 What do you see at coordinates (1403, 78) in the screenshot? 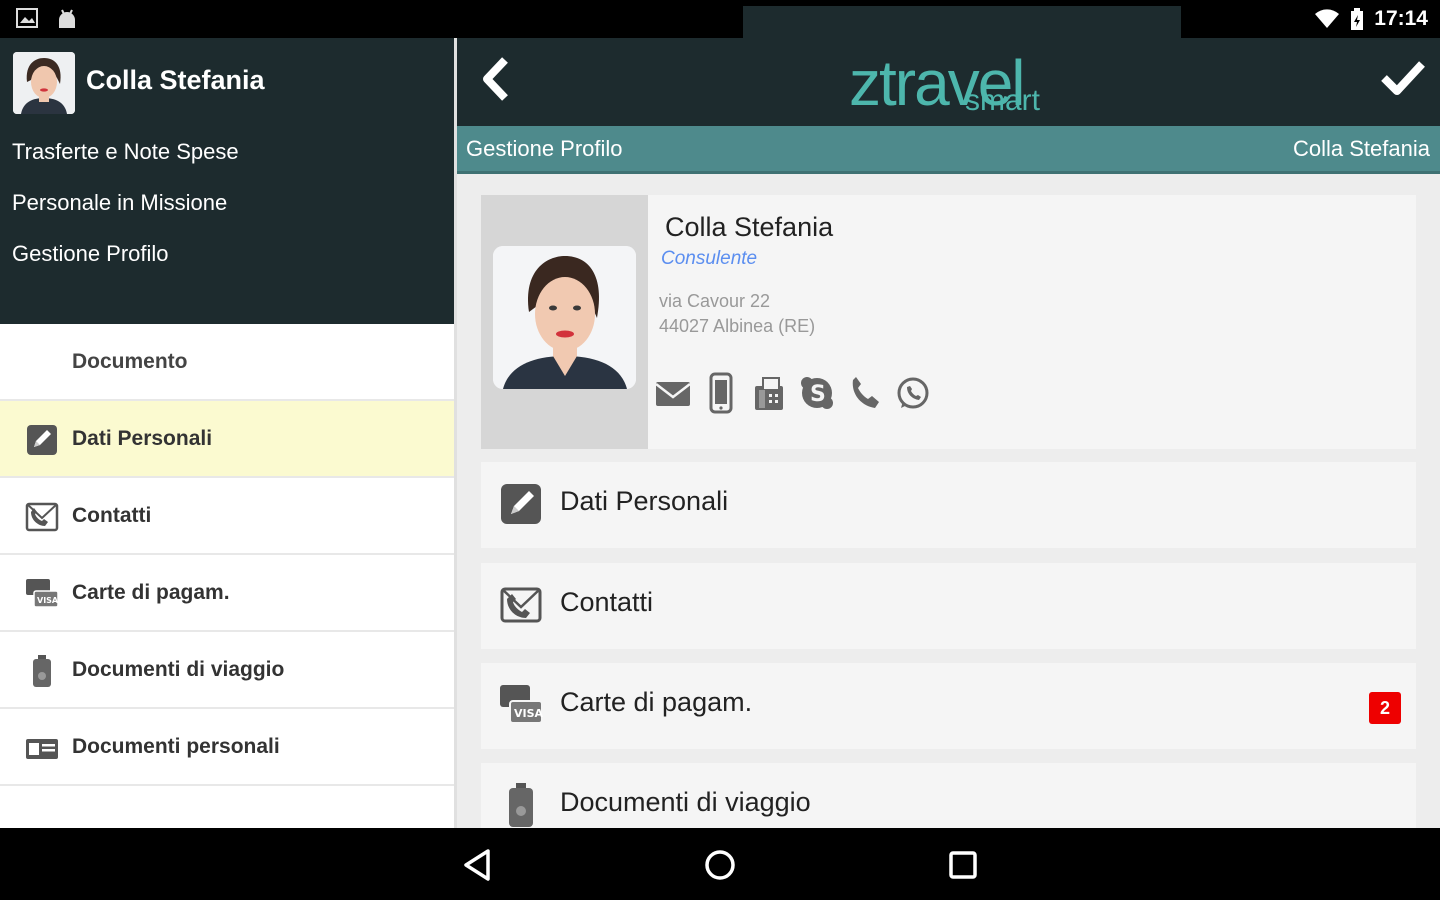
I see `checkmark-icon` at bounding box center [1403, 78].